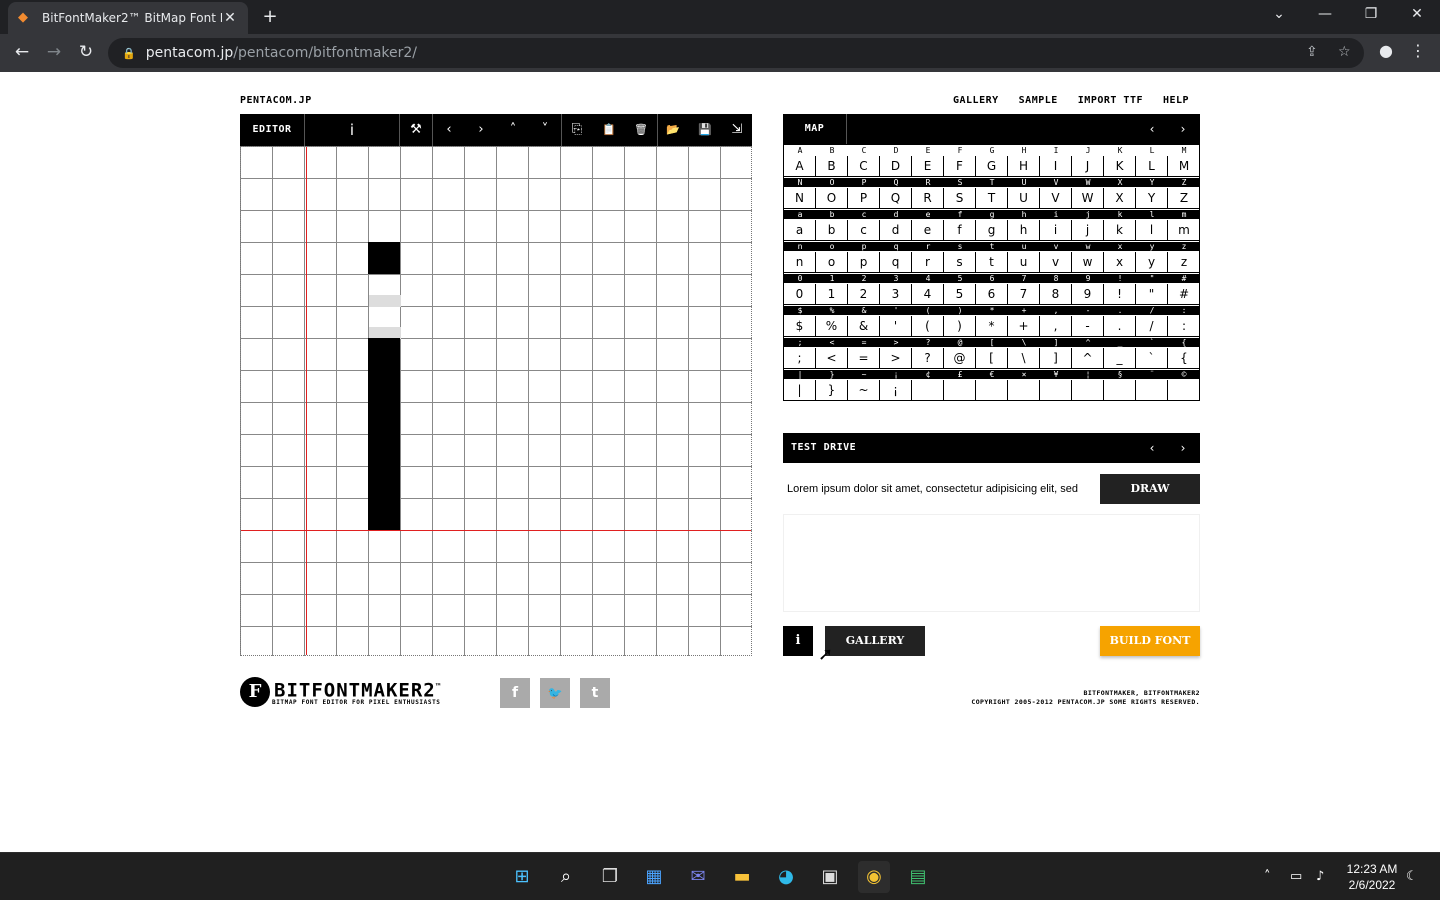  I want to click on store-icon: ▣, so click(830, 877).